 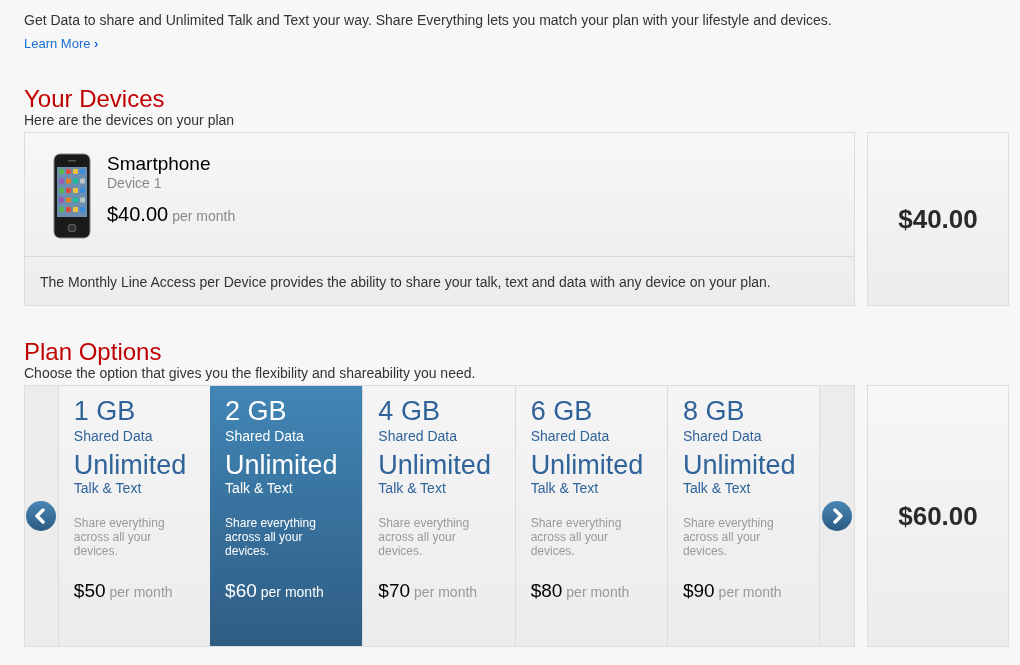 I want to click on section-subtitle: Here are the devices on your plan, so click(x=130, y=120).